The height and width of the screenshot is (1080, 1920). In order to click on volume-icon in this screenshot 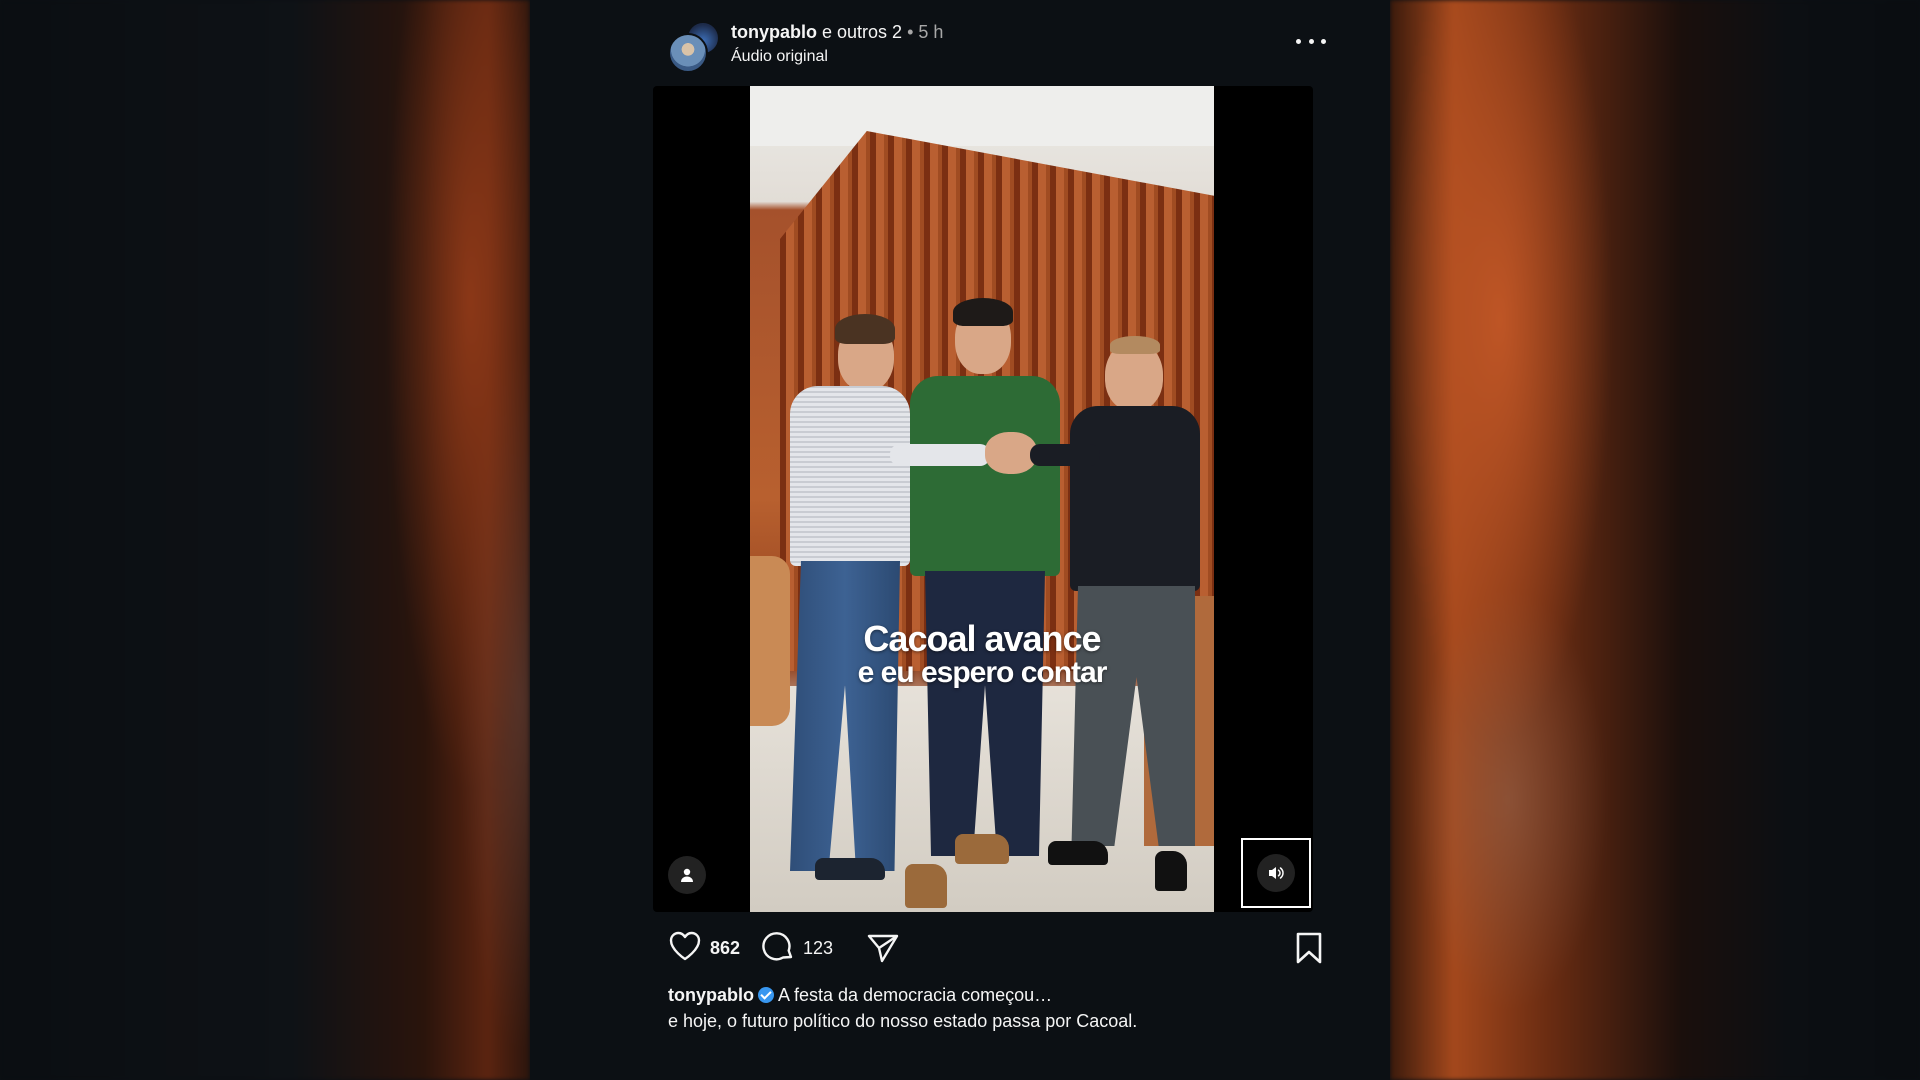, I will do `click(1276, 873)`.